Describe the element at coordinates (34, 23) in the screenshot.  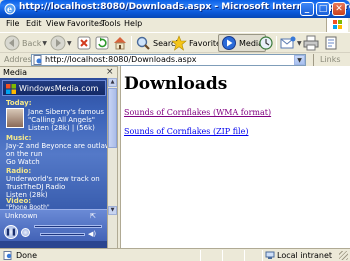
I see `menu-edit: Edit` at that location.